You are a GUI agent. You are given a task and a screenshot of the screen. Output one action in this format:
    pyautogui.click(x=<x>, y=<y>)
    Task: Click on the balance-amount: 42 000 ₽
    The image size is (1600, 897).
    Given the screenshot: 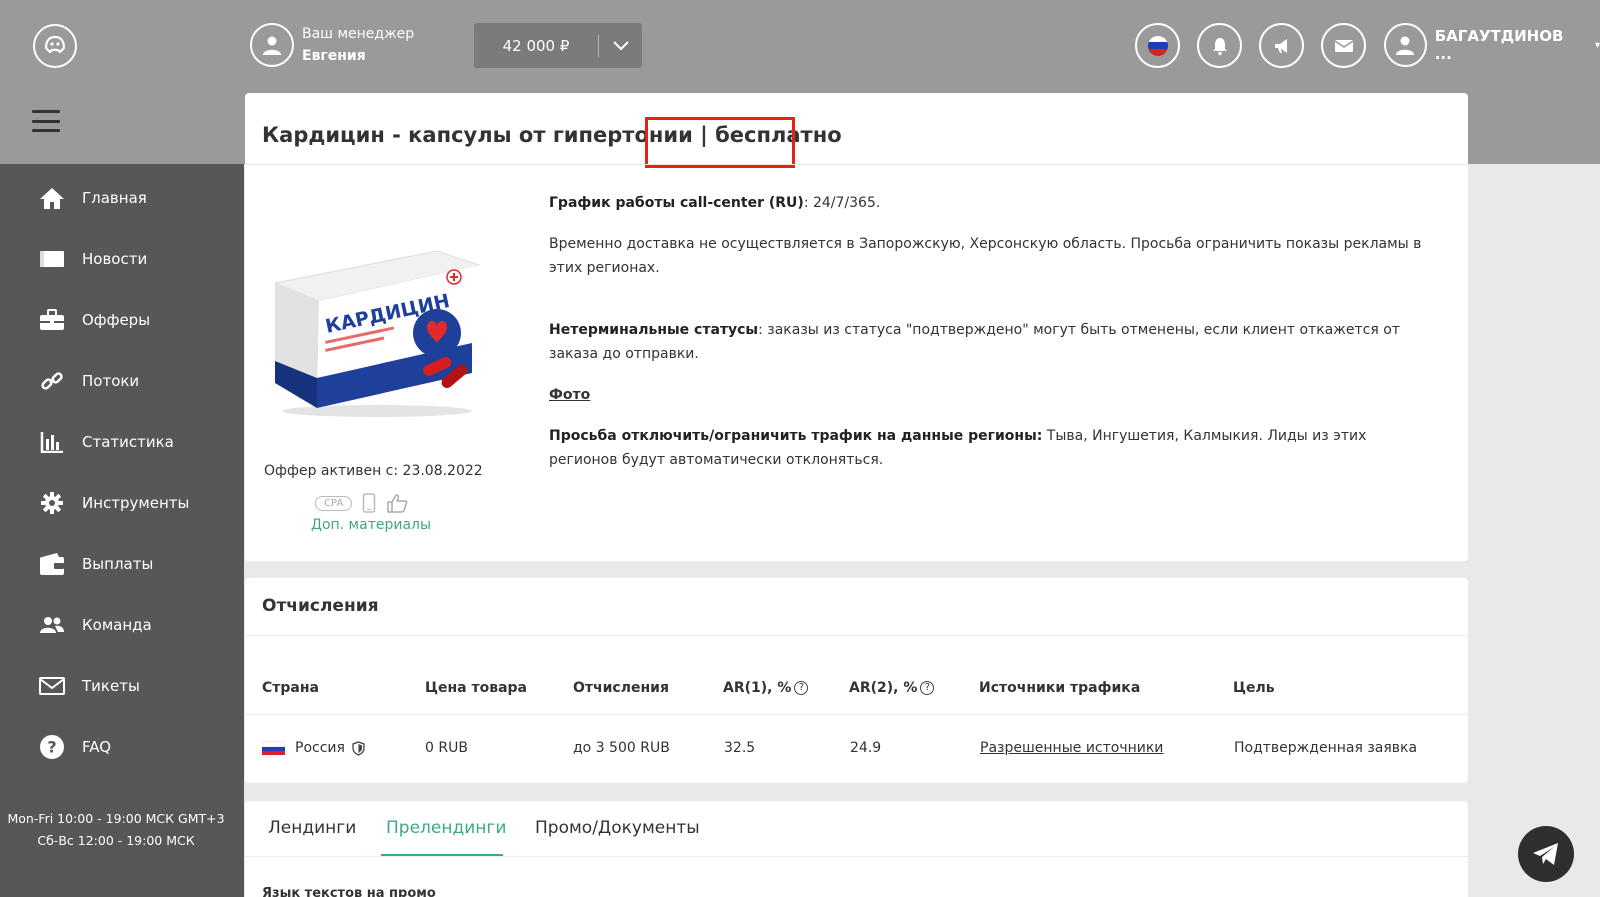 What is the action you would take?
    pyautogui.click(x=536, y=45)
    